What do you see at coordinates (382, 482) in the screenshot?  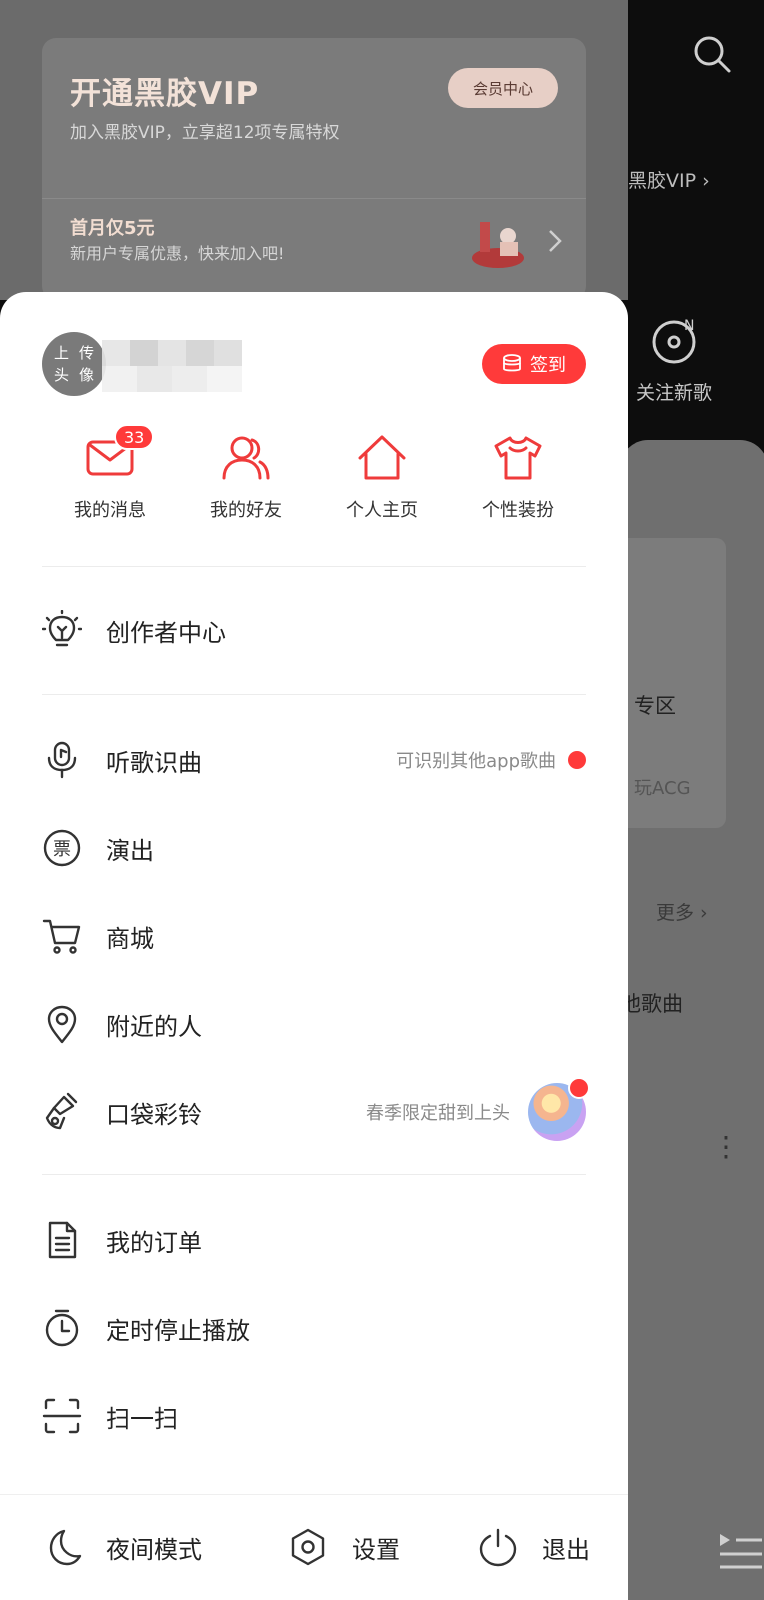 I see `quick-homepage: 个人主页` at bounding box center [382, 482].